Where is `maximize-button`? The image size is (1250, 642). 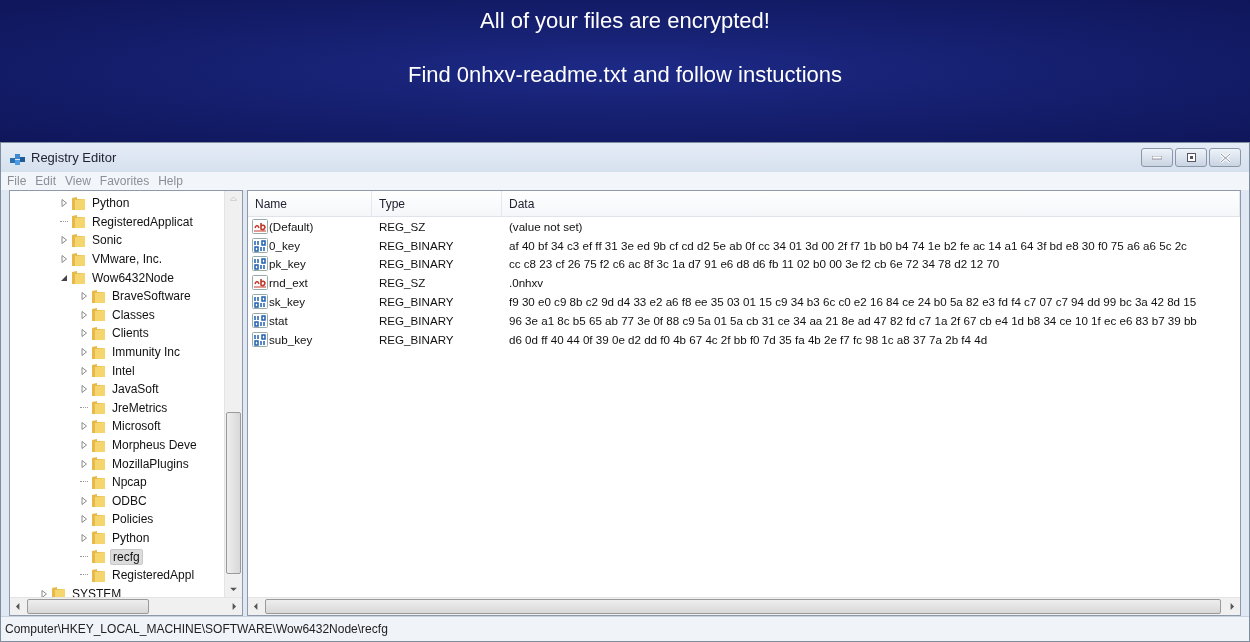
maximize-button is located at coordinates (1191, 157).